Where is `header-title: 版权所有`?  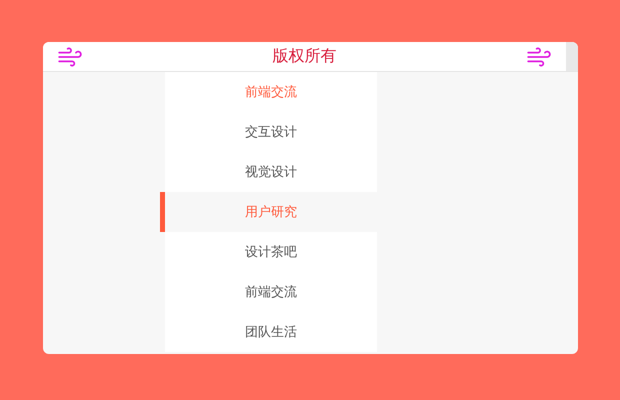 header-title: 版权所有 is located at coordinates (304, 56).